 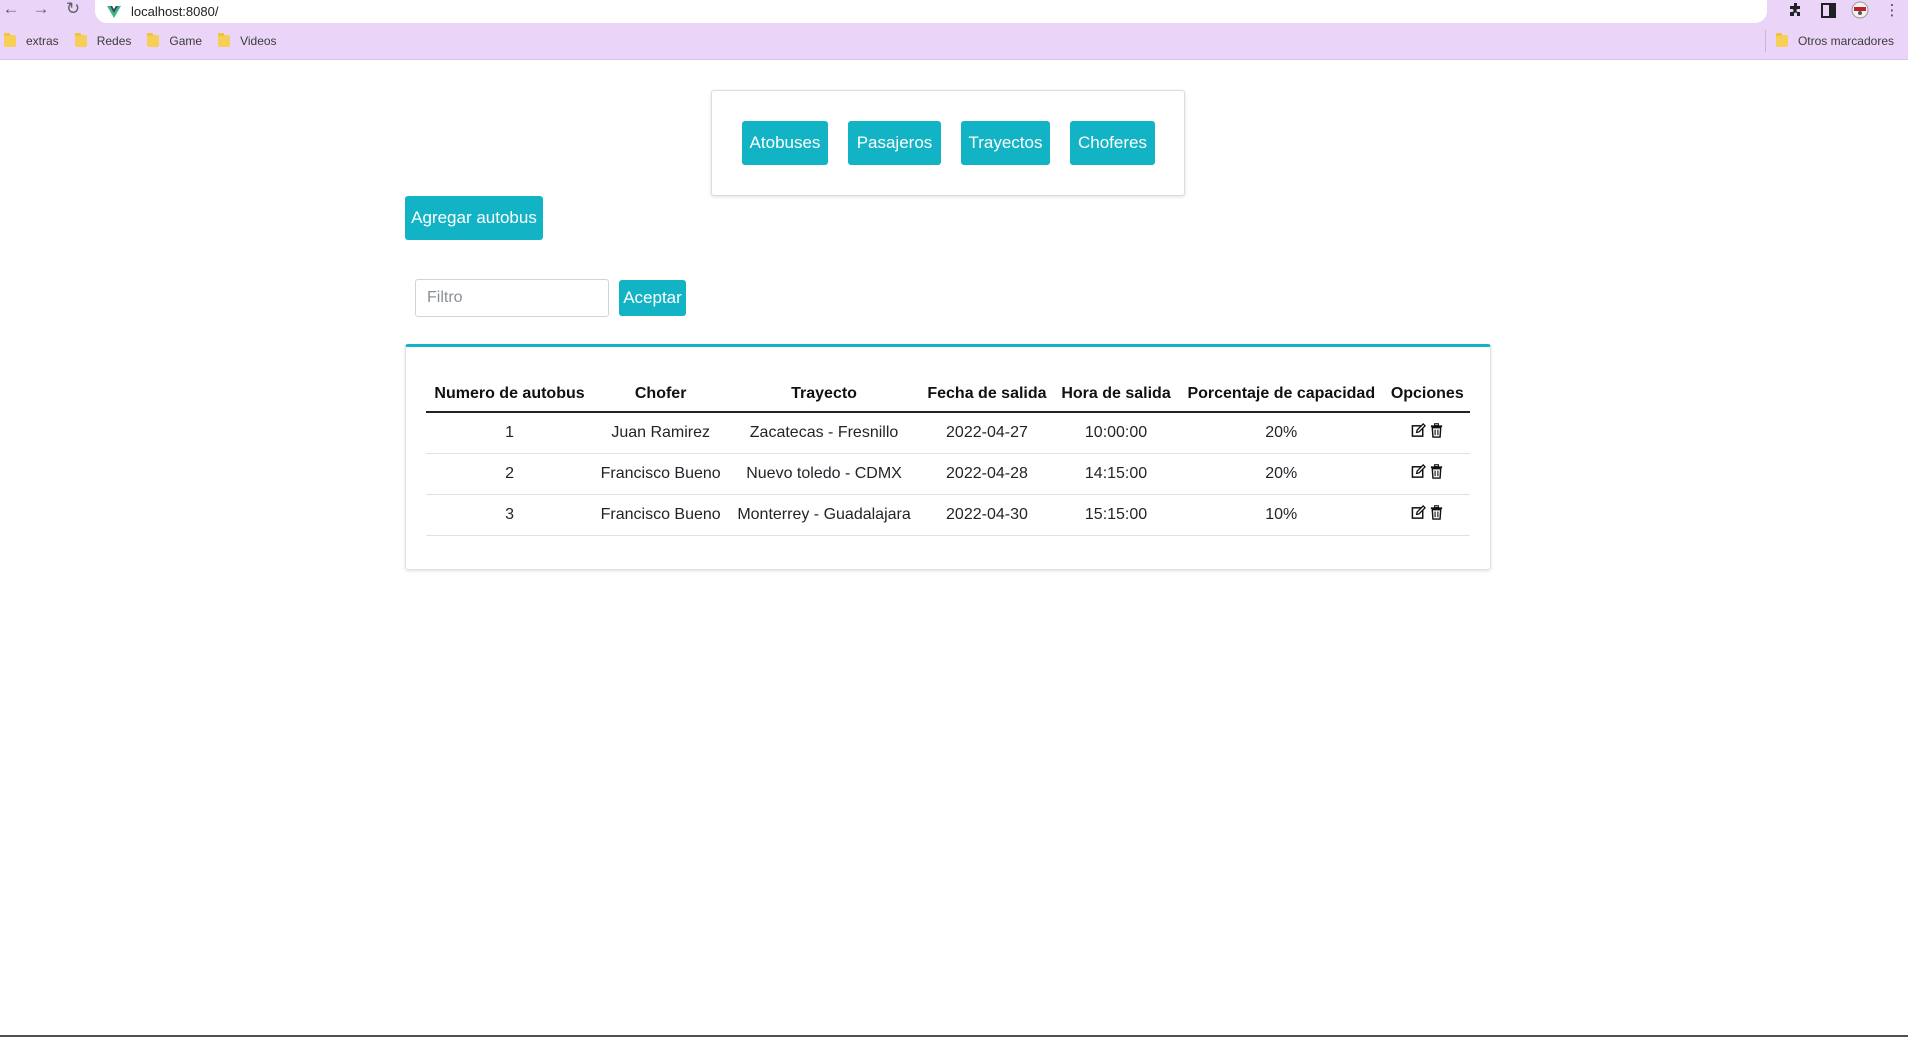 I want to click on cell-route: Zacatecas - Fresnillo, so click(x=824, y=433).